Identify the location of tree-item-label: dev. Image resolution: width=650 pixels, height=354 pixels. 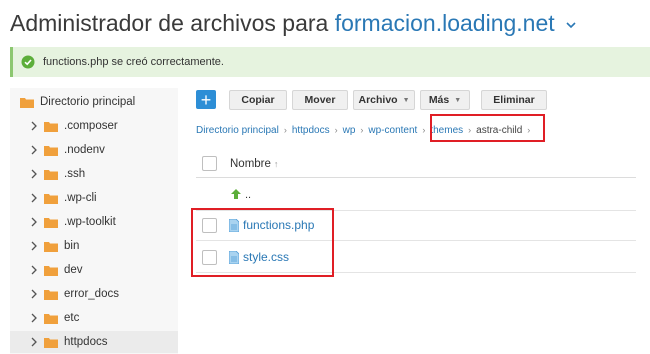
(73, 270).